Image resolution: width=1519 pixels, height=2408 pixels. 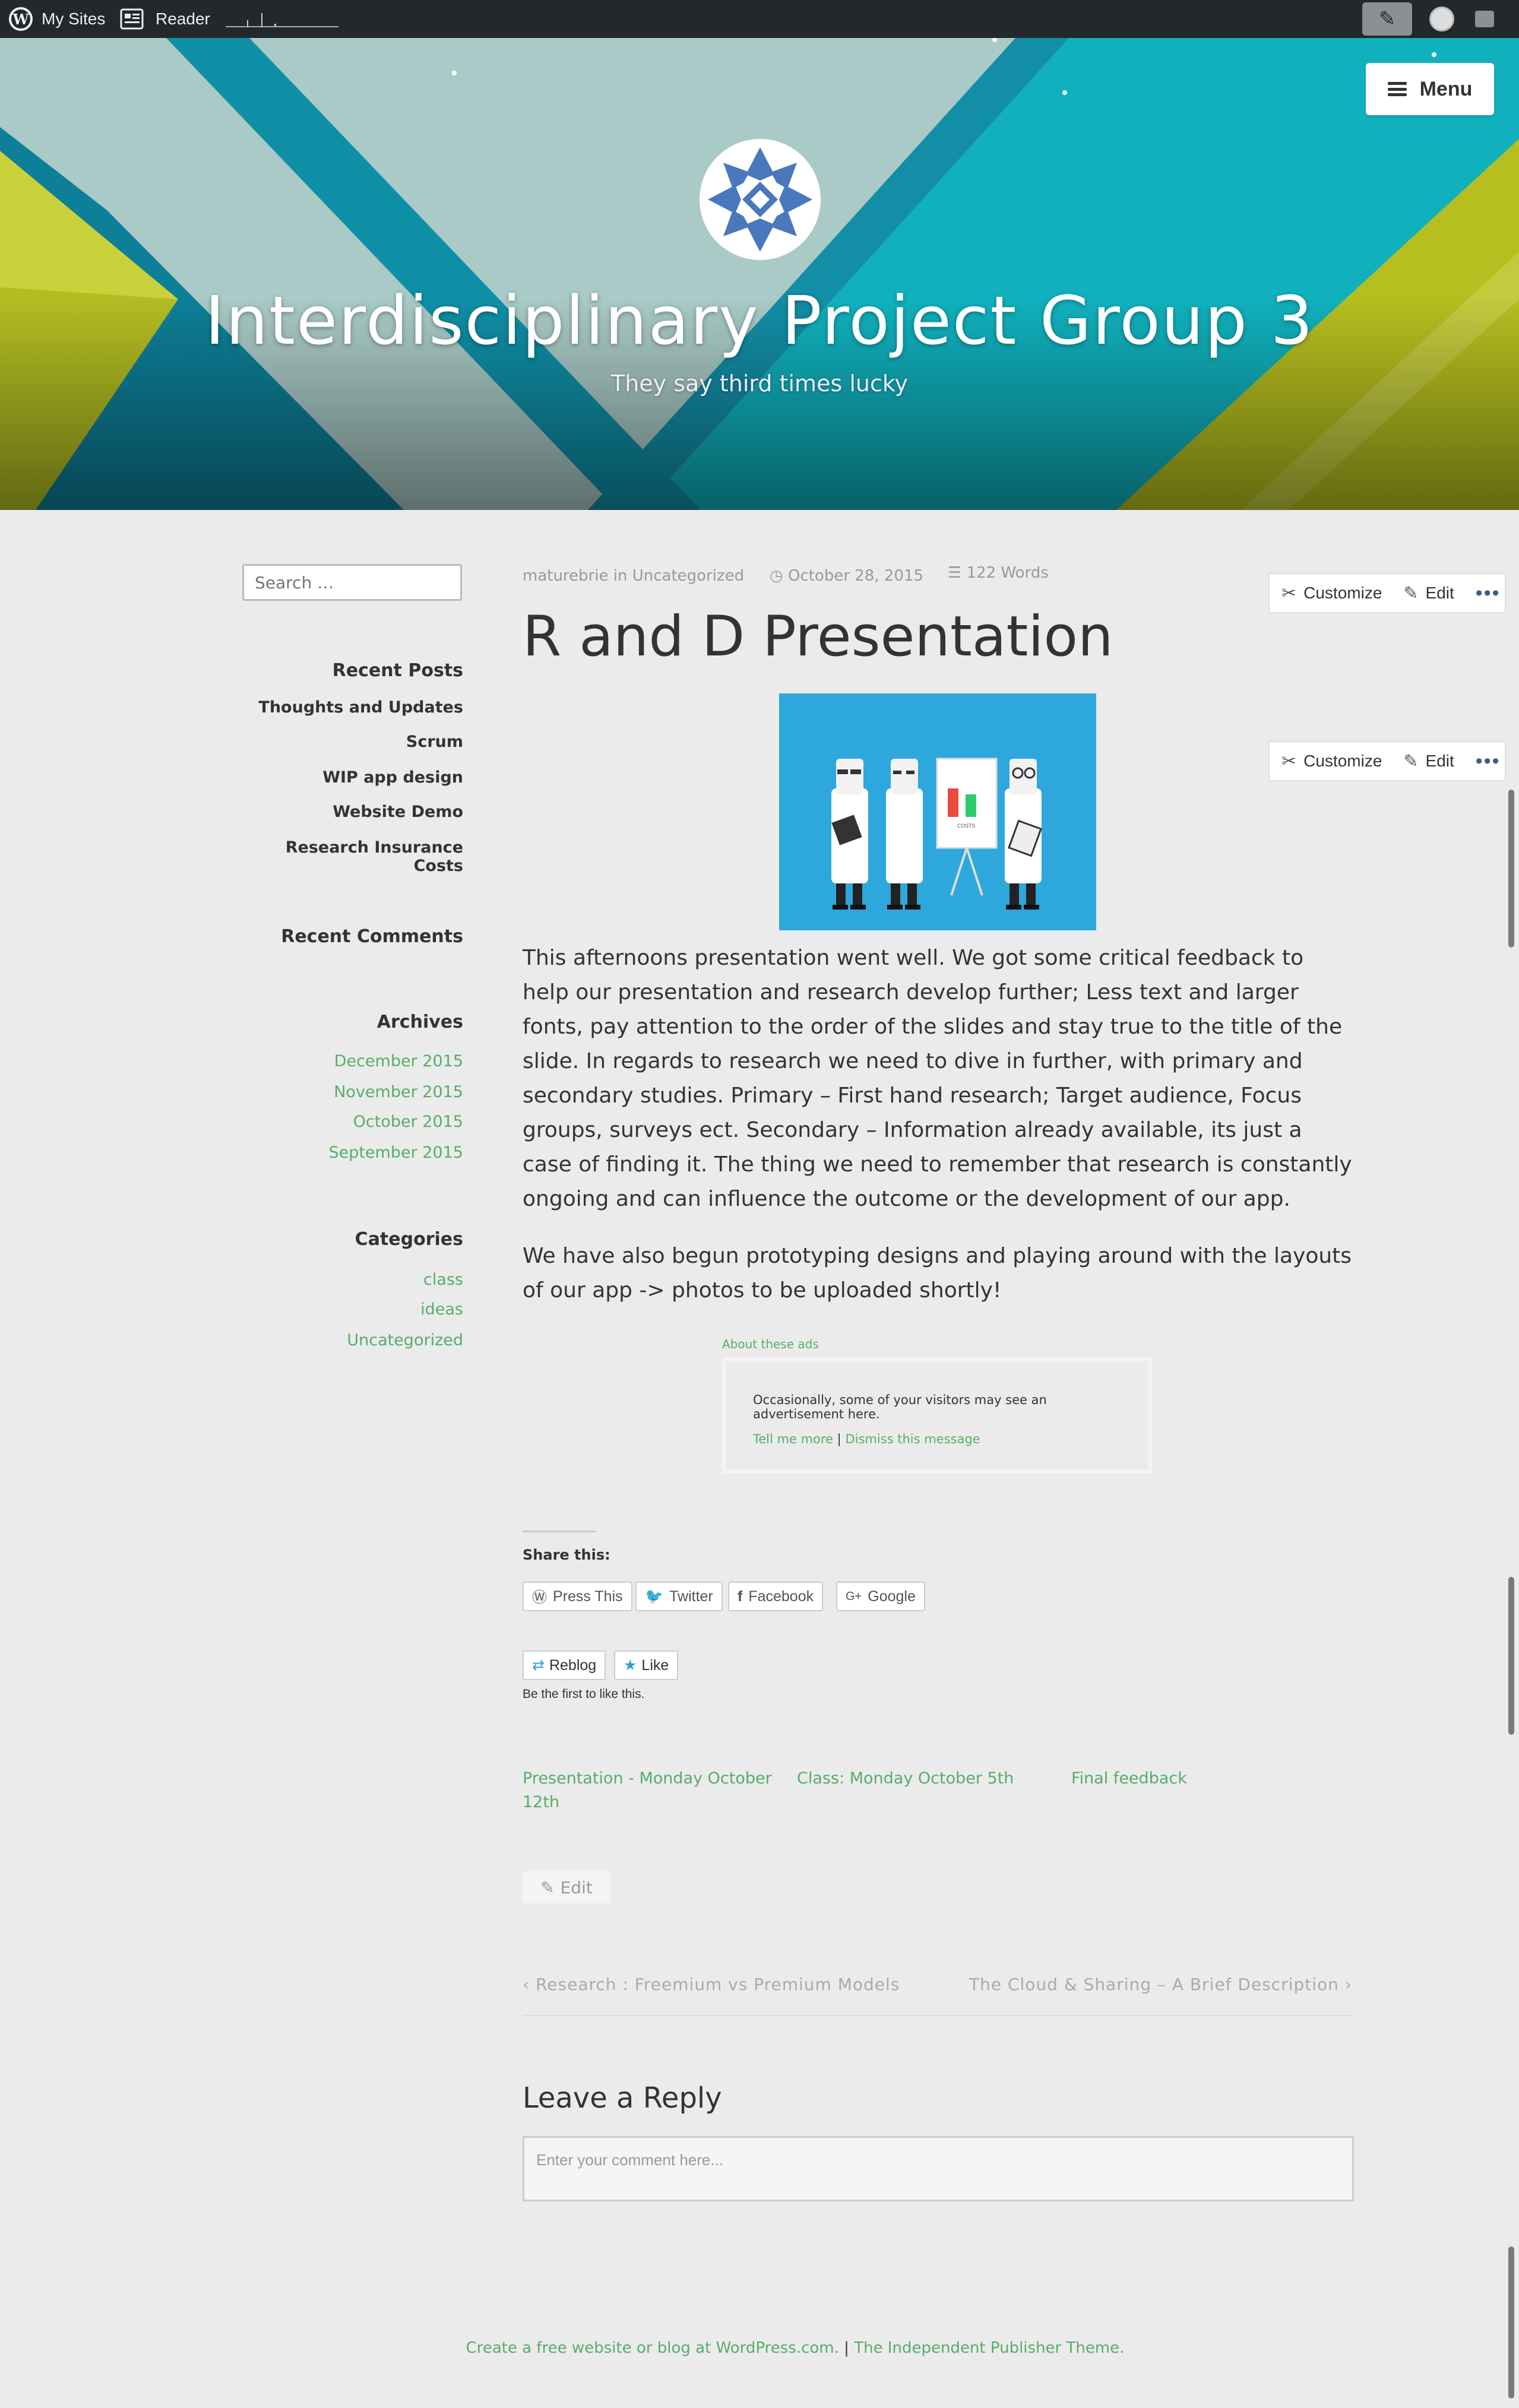 I want to click on post-title: R and D Presentation, so click(x=818, y=637).